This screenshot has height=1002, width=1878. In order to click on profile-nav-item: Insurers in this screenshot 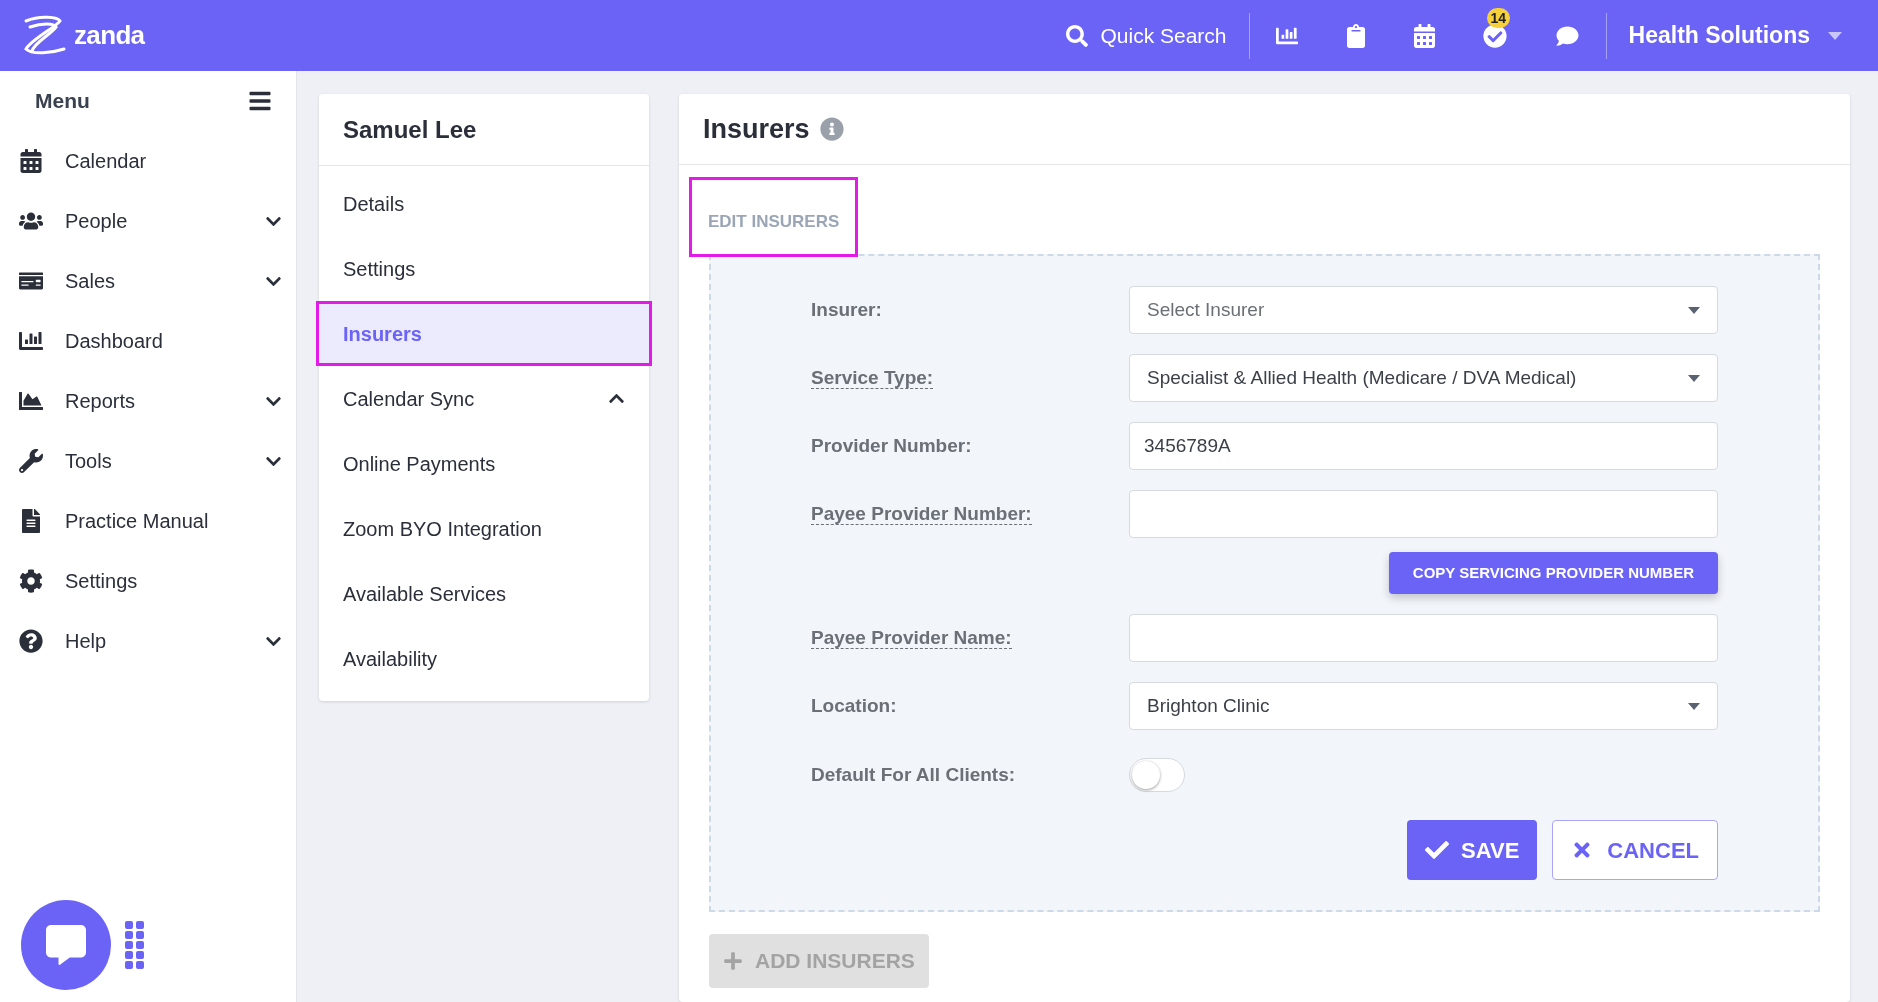, I will do `click(484, 333)`.